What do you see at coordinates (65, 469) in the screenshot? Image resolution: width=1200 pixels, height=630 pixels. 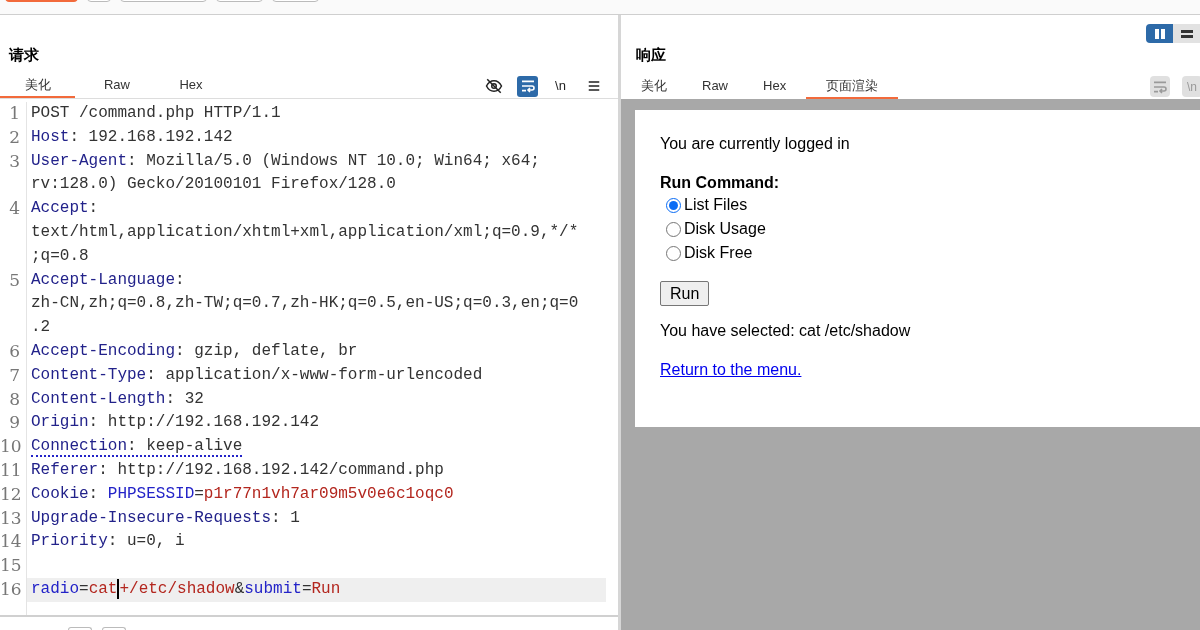 I see `code-token: Referer` at bounding box center [65, 469].